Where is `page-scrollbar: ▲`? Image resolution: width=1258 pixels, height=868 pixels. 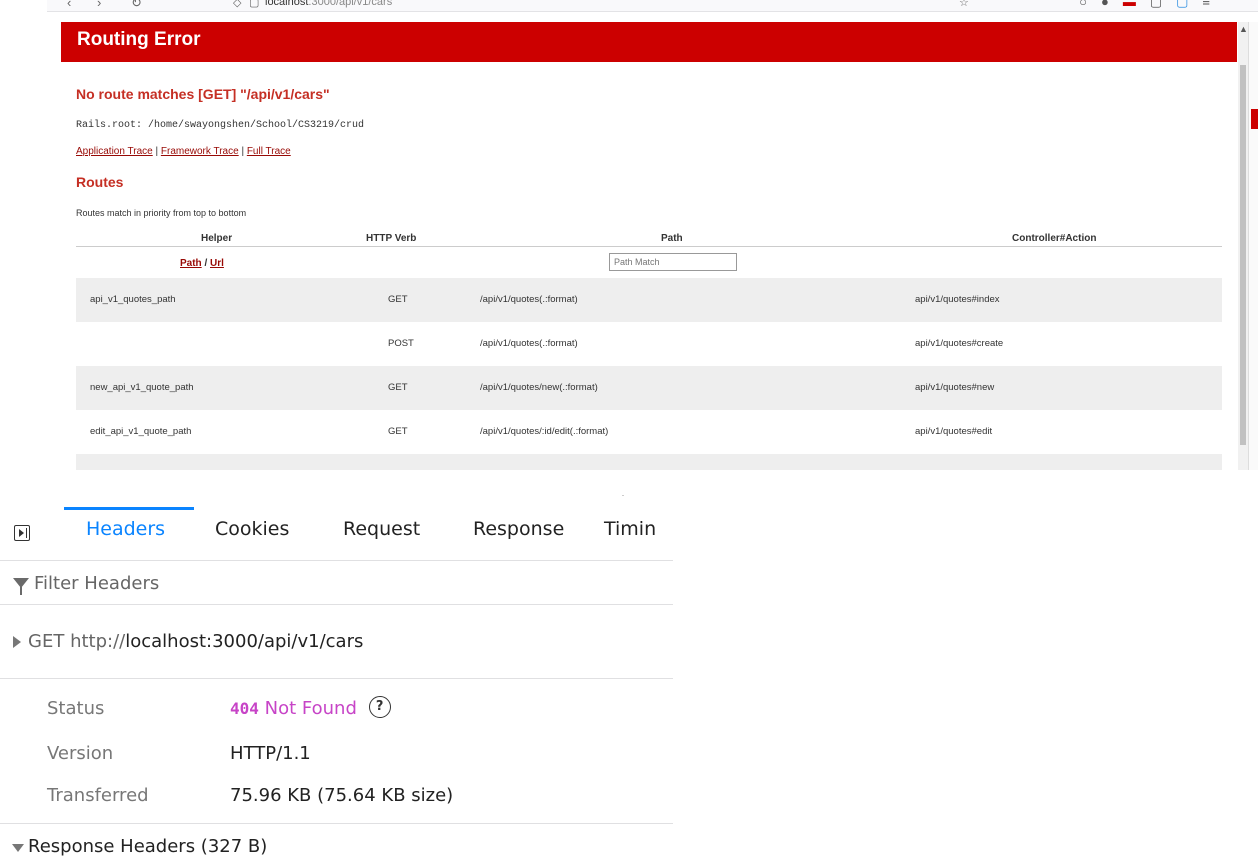
page-scrollbar: ▲ is located at coordinates (1243, 246).